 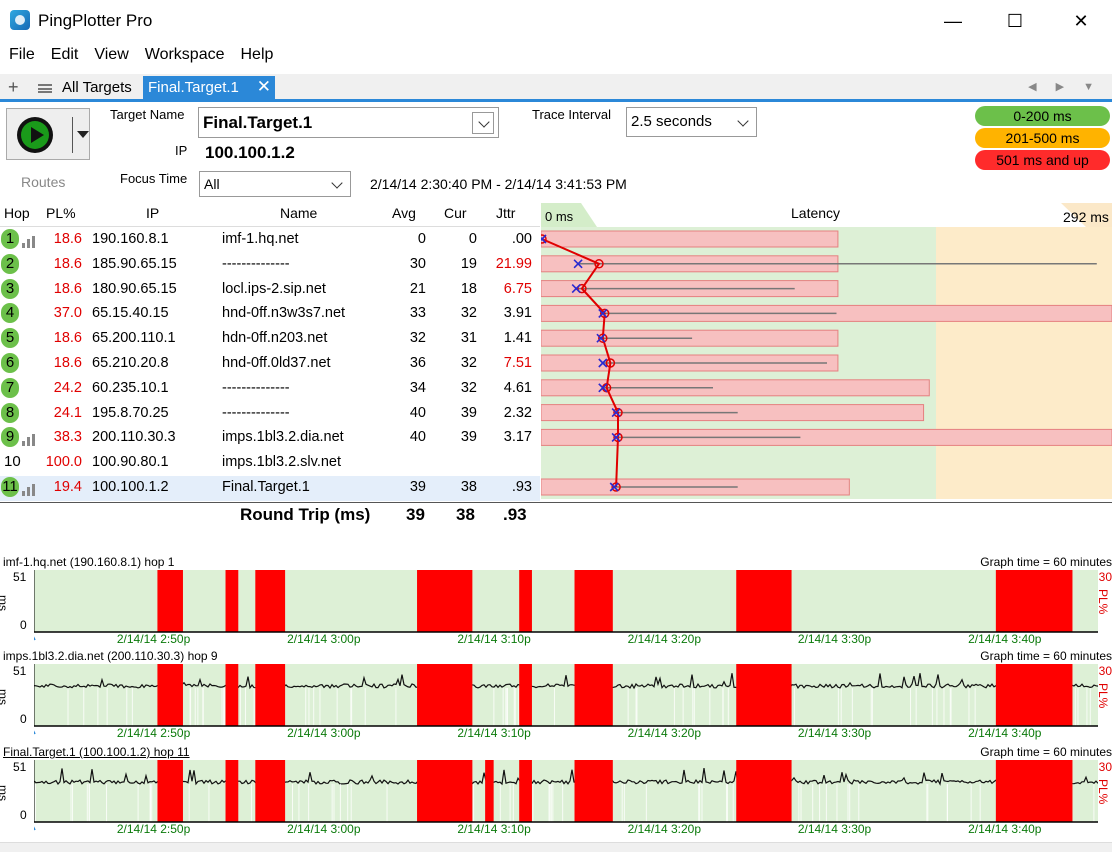 What do you see at coordinates (45, 88) in the screenshot?
I see `list-icon` at bounding box center [45, 88].